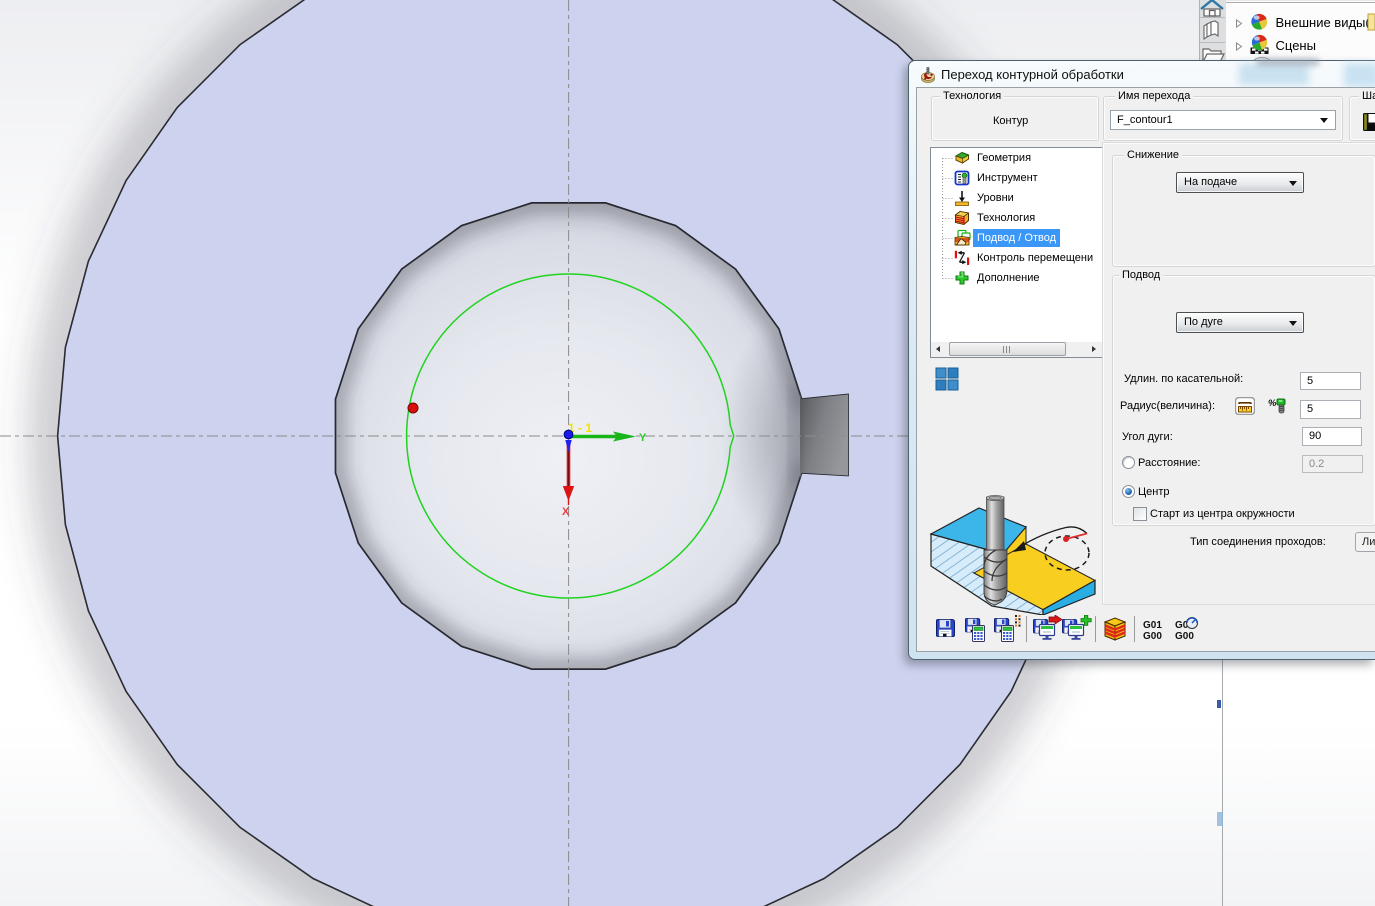 Image resolution: width=1375 pixels, height=906 pixels. I want to click on svg-text: Внешние виды(со, so click(1325, 22).